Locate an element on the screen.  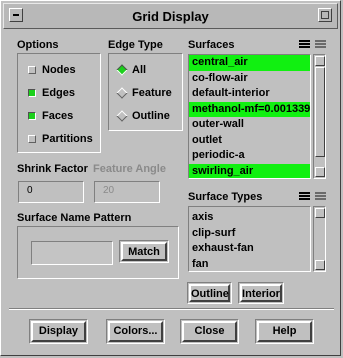
deselect-all-types-icon is located at coordinates (320, 197).